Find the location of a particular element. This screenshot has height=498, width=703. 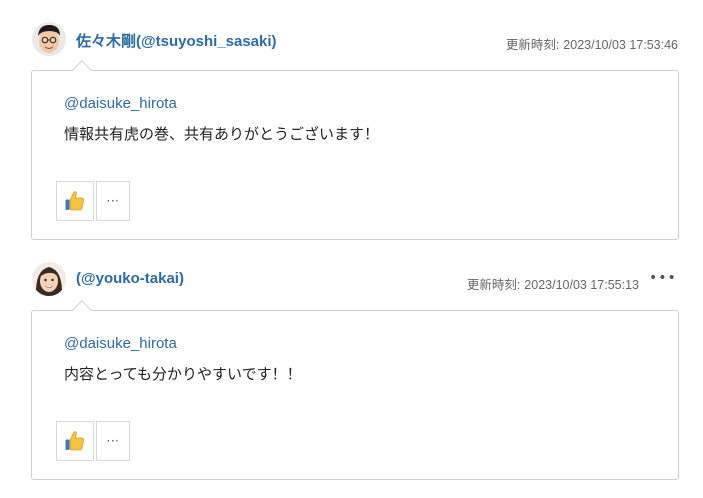

author-link: 佐々木剛(@tsuyoshi_sasaki) is located at coordinates (176, 40).